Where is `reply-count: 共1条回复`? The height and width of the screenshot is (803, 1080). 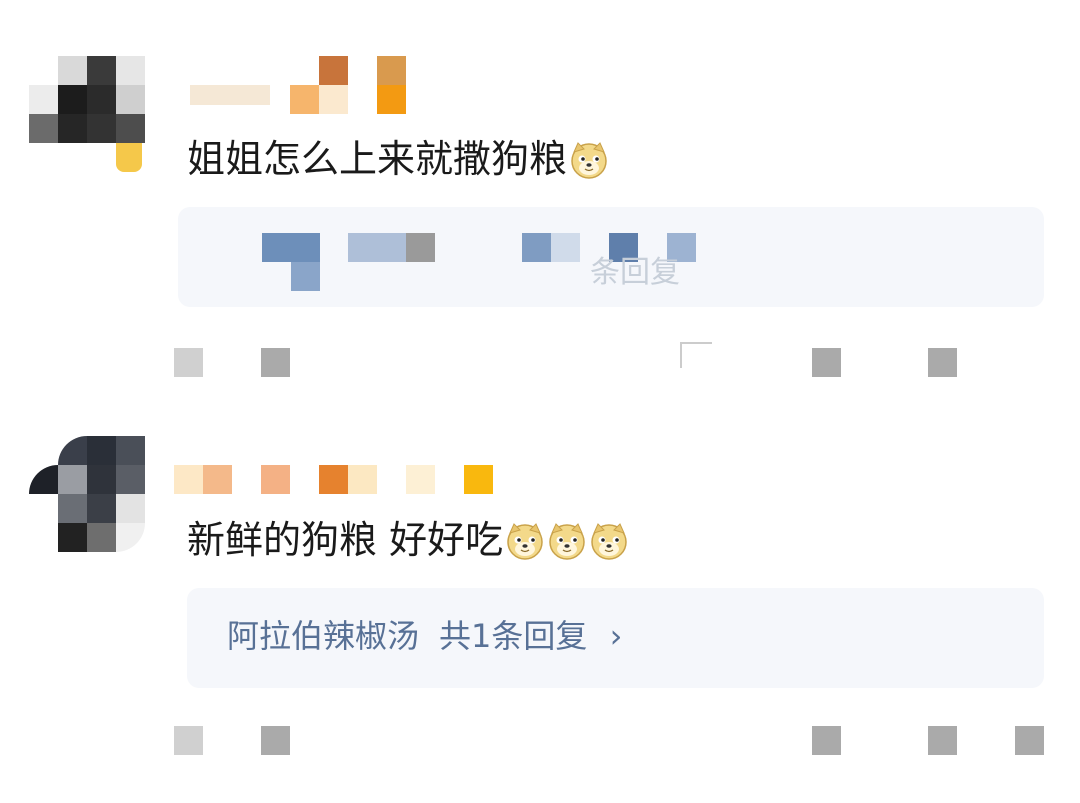 reply-count: 共1条回复 is located at coordinates (513, 636).